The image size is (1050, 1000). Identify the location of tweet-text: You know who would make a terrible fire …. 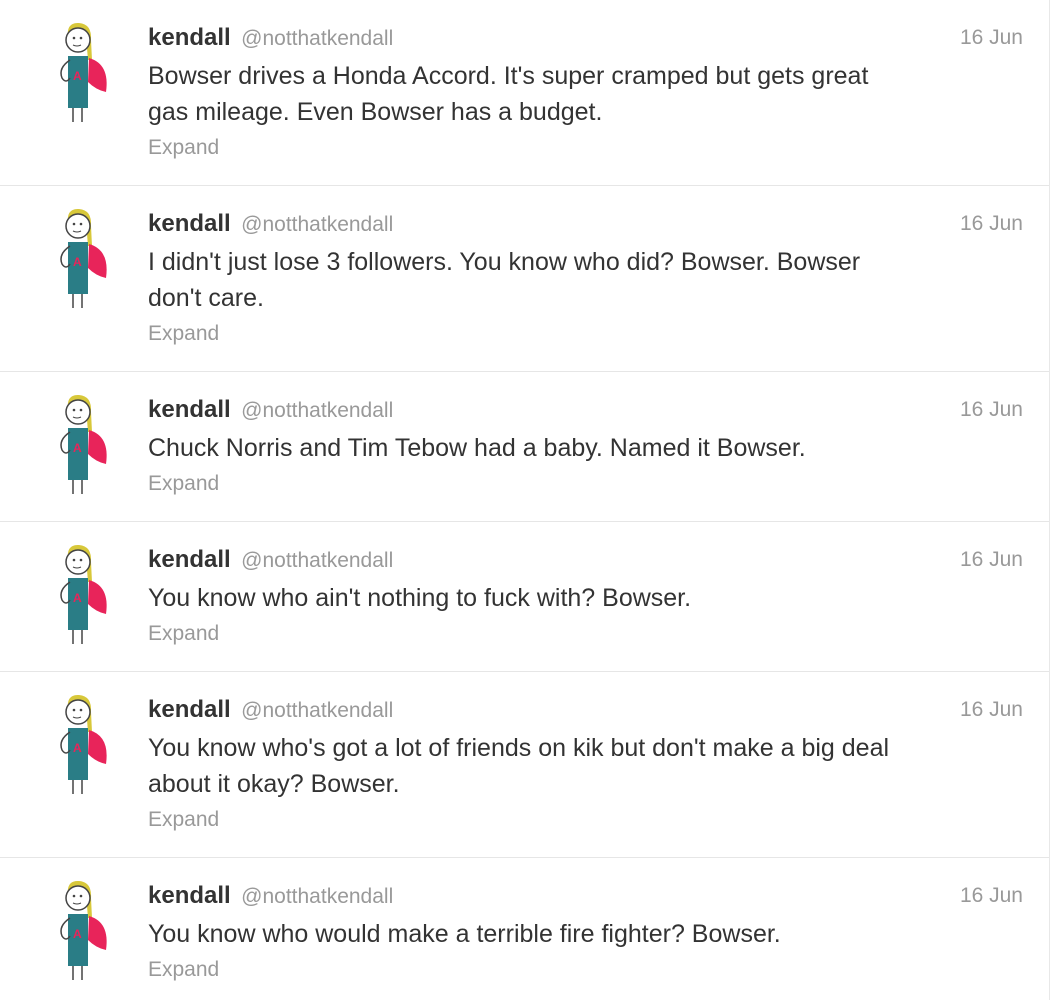
(464, 934).